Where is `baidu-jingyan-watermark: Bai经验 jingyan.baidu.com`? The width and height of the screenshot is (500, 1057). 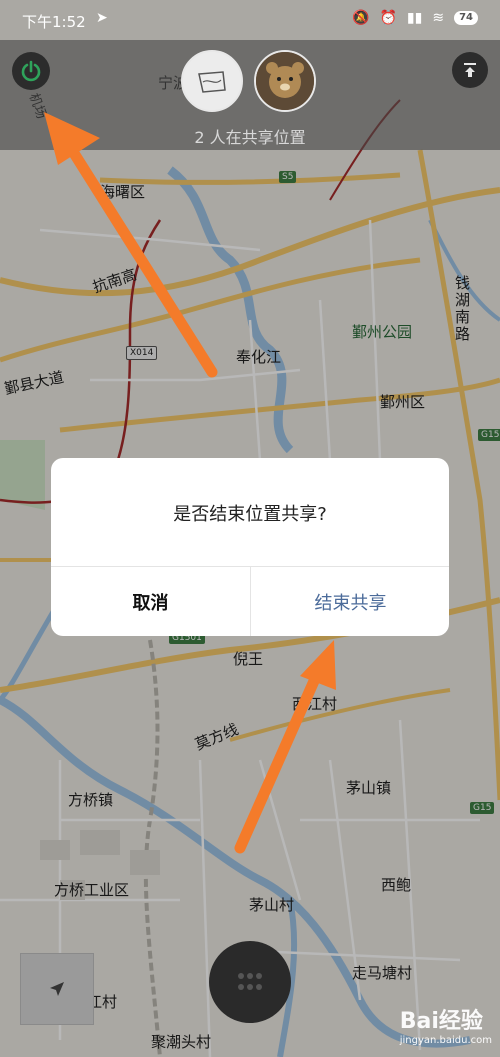 baidu-jingyan-watermark: Bai经验 jingyan.baidu.com is located at coordinates (446, 1024).